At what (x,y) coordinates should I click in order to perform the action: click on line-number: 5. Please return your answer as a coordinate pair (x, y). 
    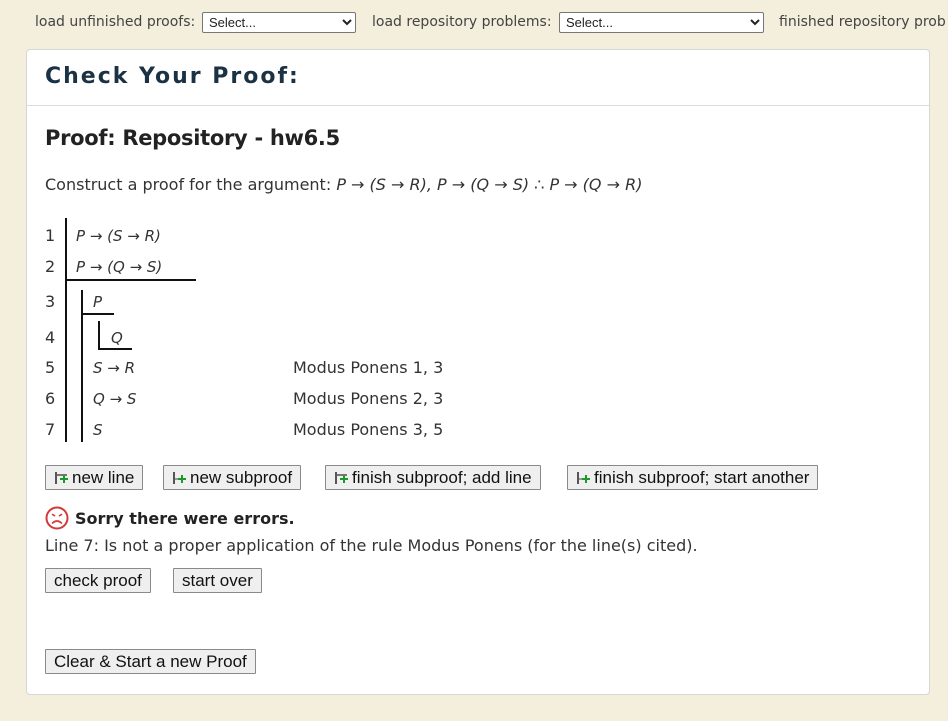
    Looking at the image, I should click on (50, 367).